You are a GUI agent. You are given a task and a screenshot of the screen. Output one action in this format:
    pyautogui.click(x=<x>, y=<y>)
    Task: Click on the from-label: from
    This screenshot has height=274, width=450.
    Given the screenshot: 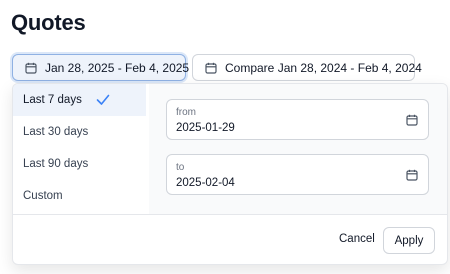 What is the action you would take?
    pyautogui.click(x=186, y=112)
    